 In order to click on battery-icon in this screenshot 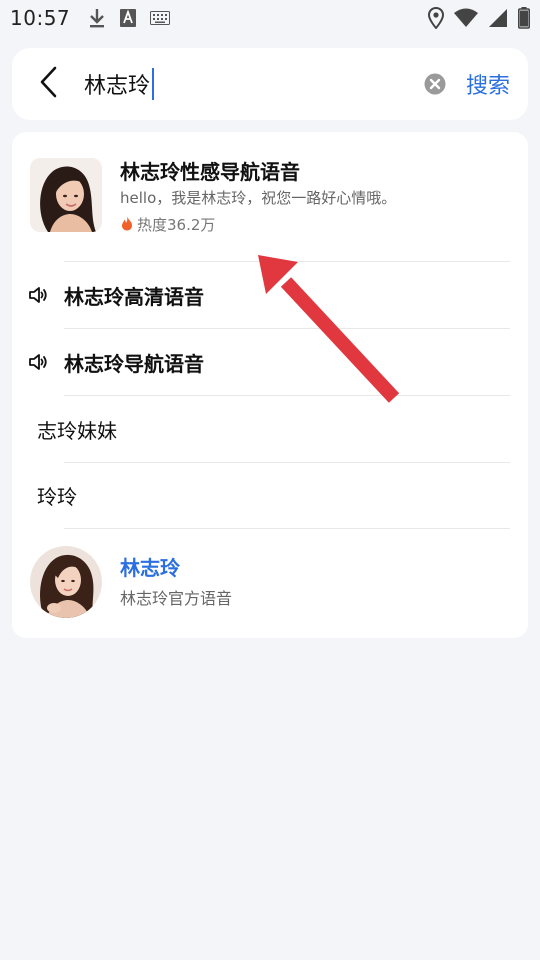, I will do `click(524, 18)`.